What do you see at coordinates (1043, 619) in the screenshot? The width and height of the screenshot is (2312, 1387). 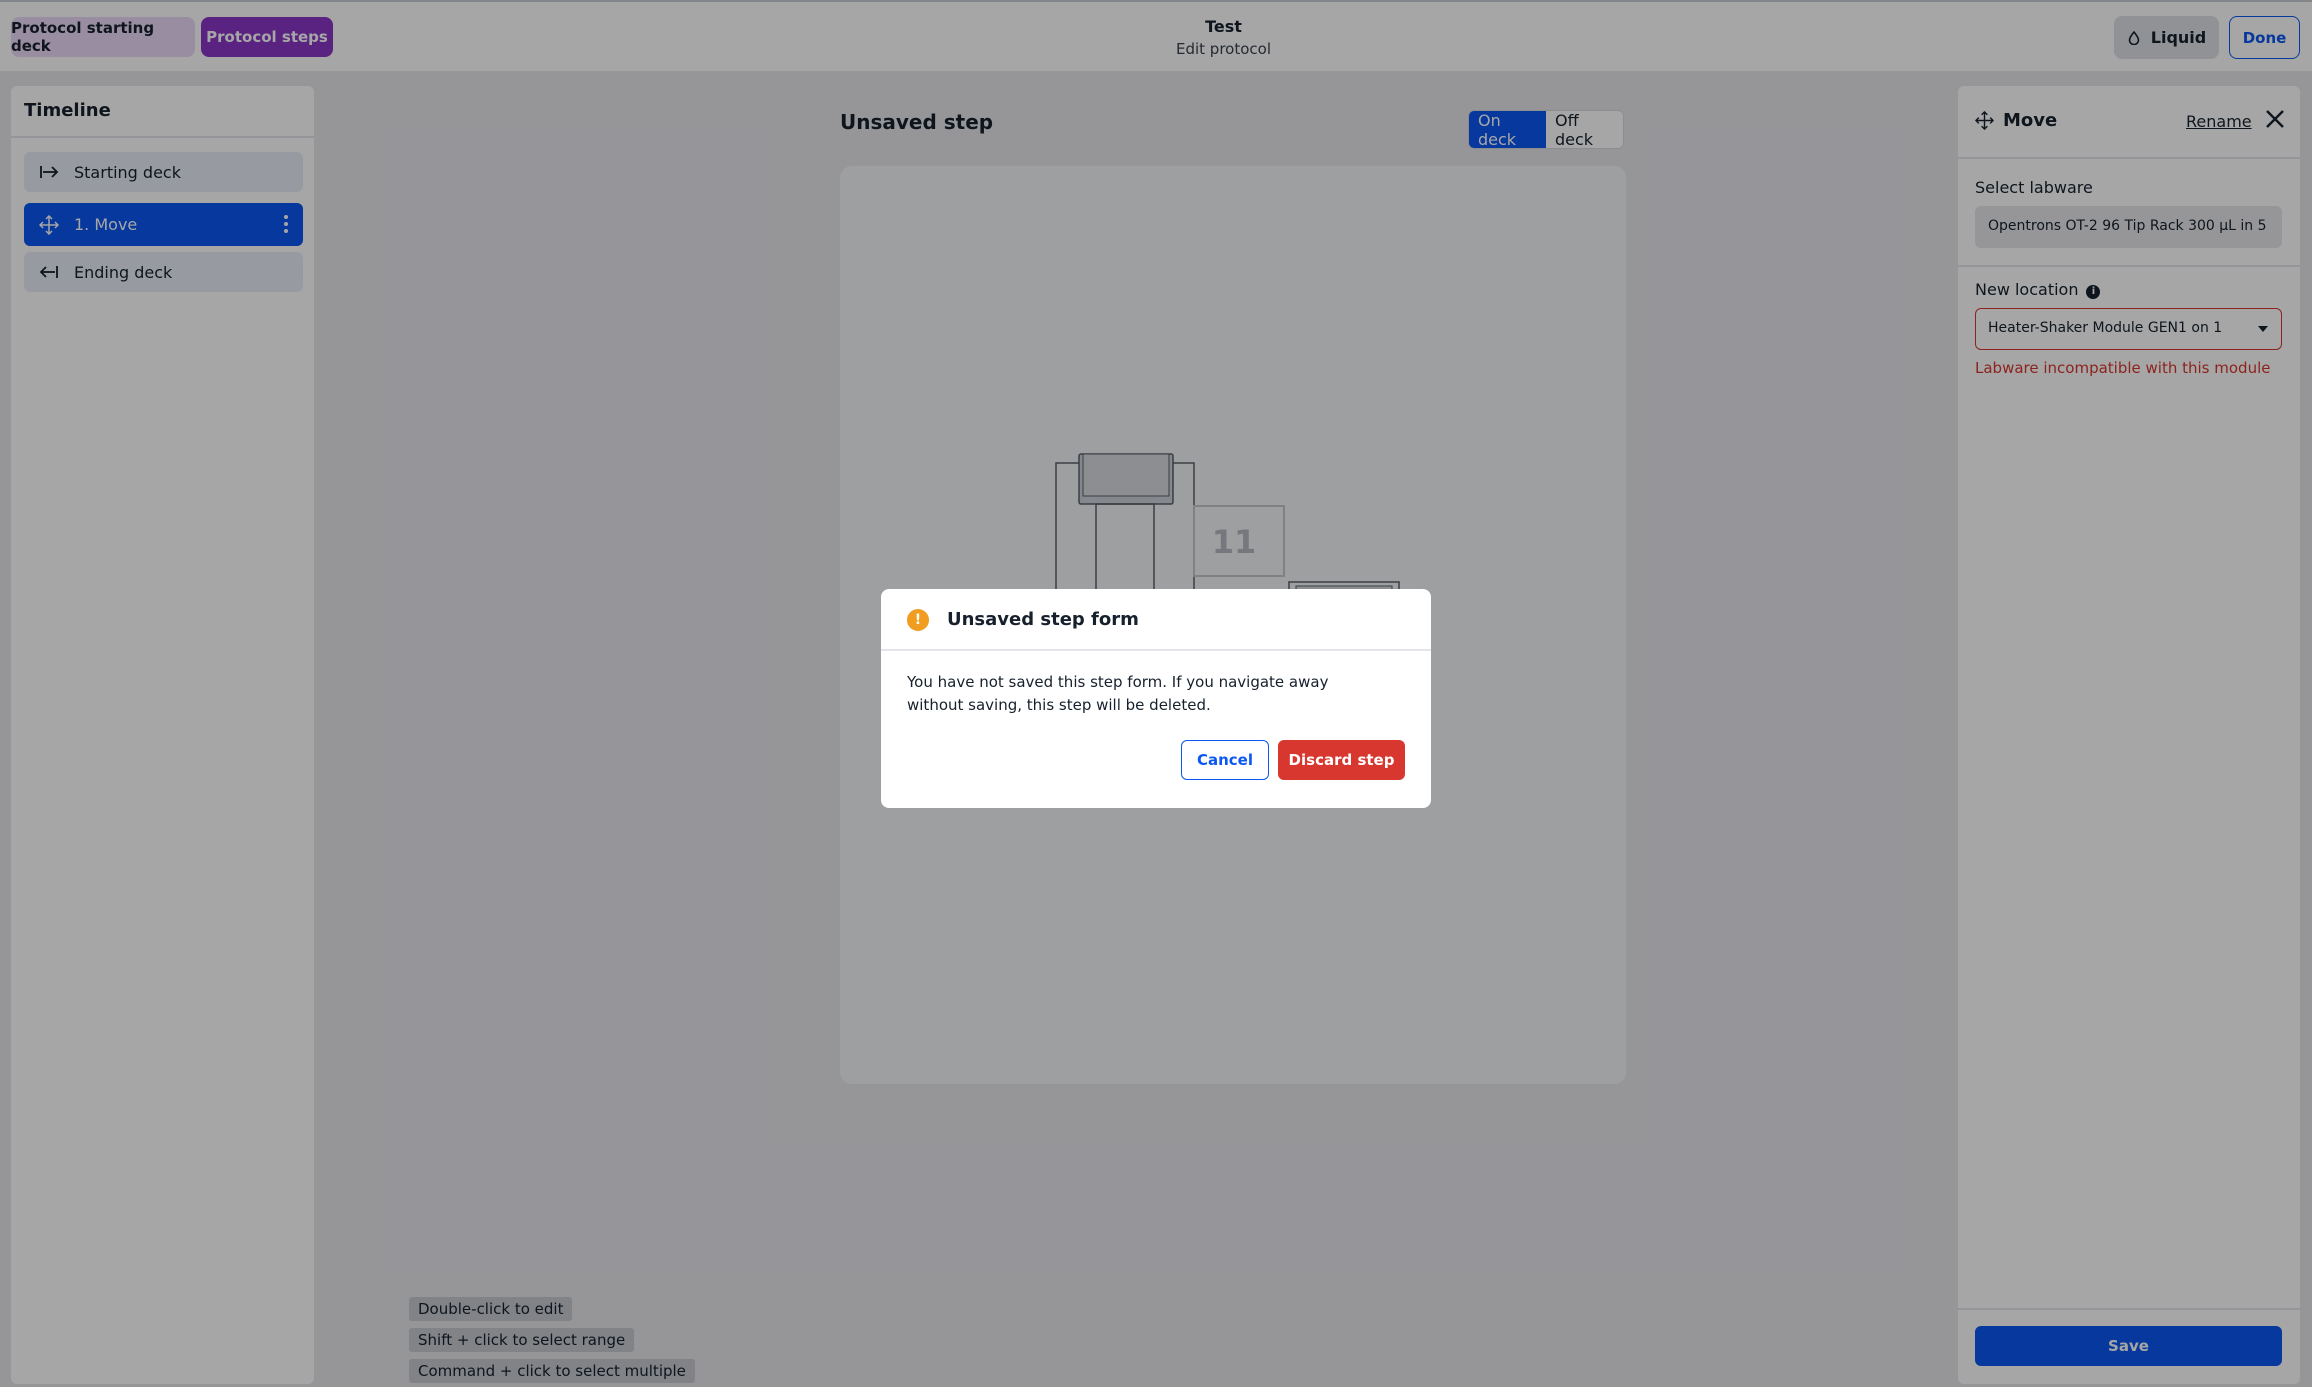 I see `modal-title: Unsaved step form` at bounding box center [1043, 619].